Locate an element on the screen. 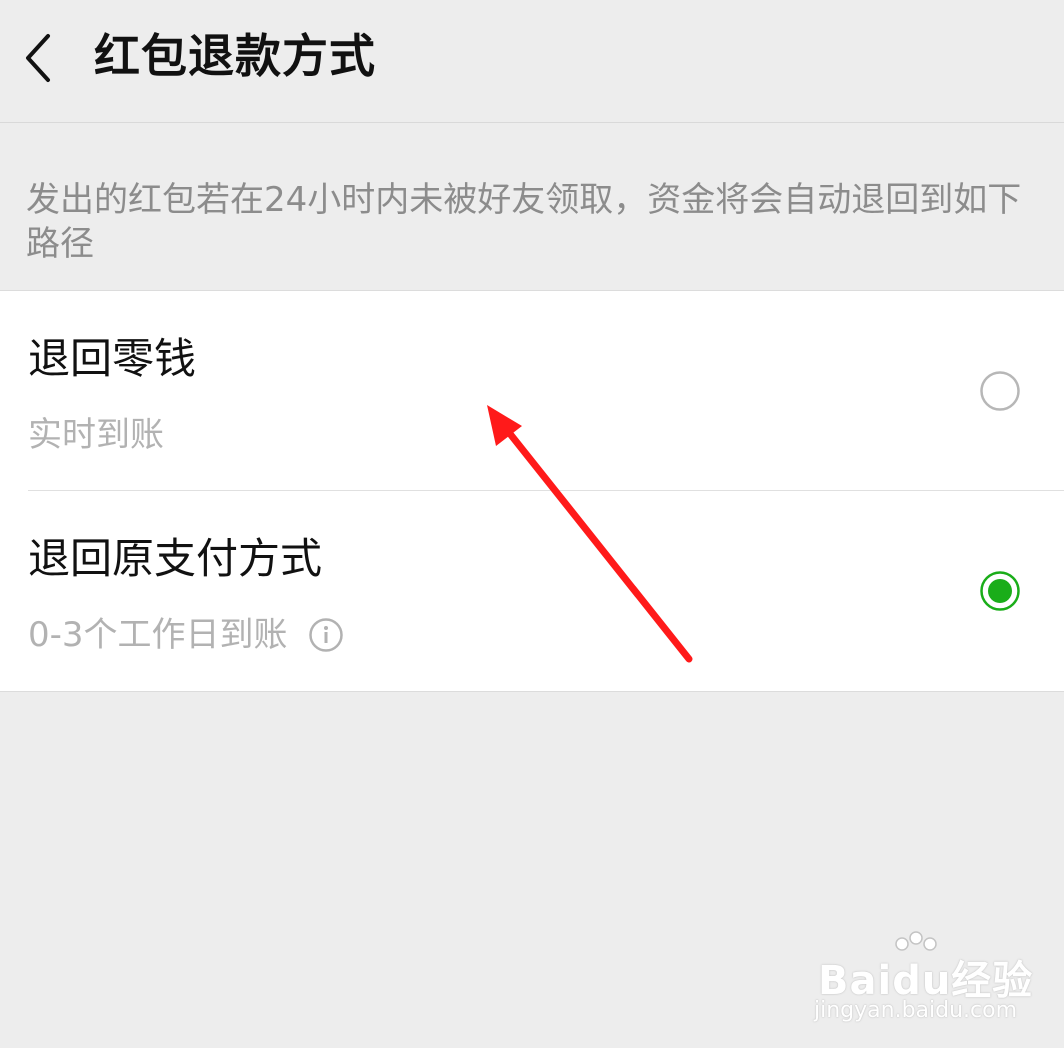  page-title: 红包退款方式 is located at coordinates (235, 56).